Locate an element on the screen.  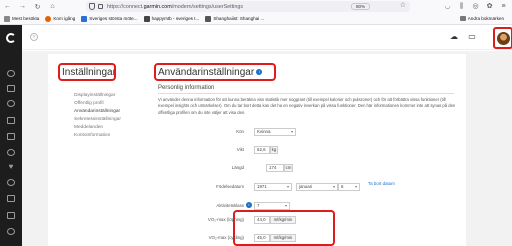
activities-icon is located at coordinates (11, 88).